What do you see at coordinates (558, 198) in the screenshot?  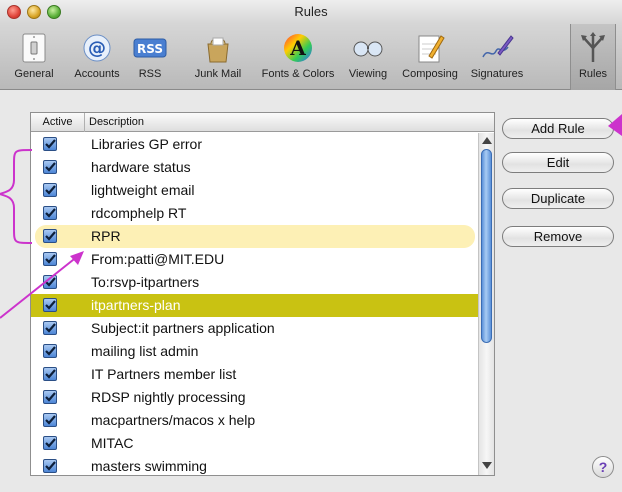 I see `duplicate-button: Duplicate` at bounding box center [558, 198].